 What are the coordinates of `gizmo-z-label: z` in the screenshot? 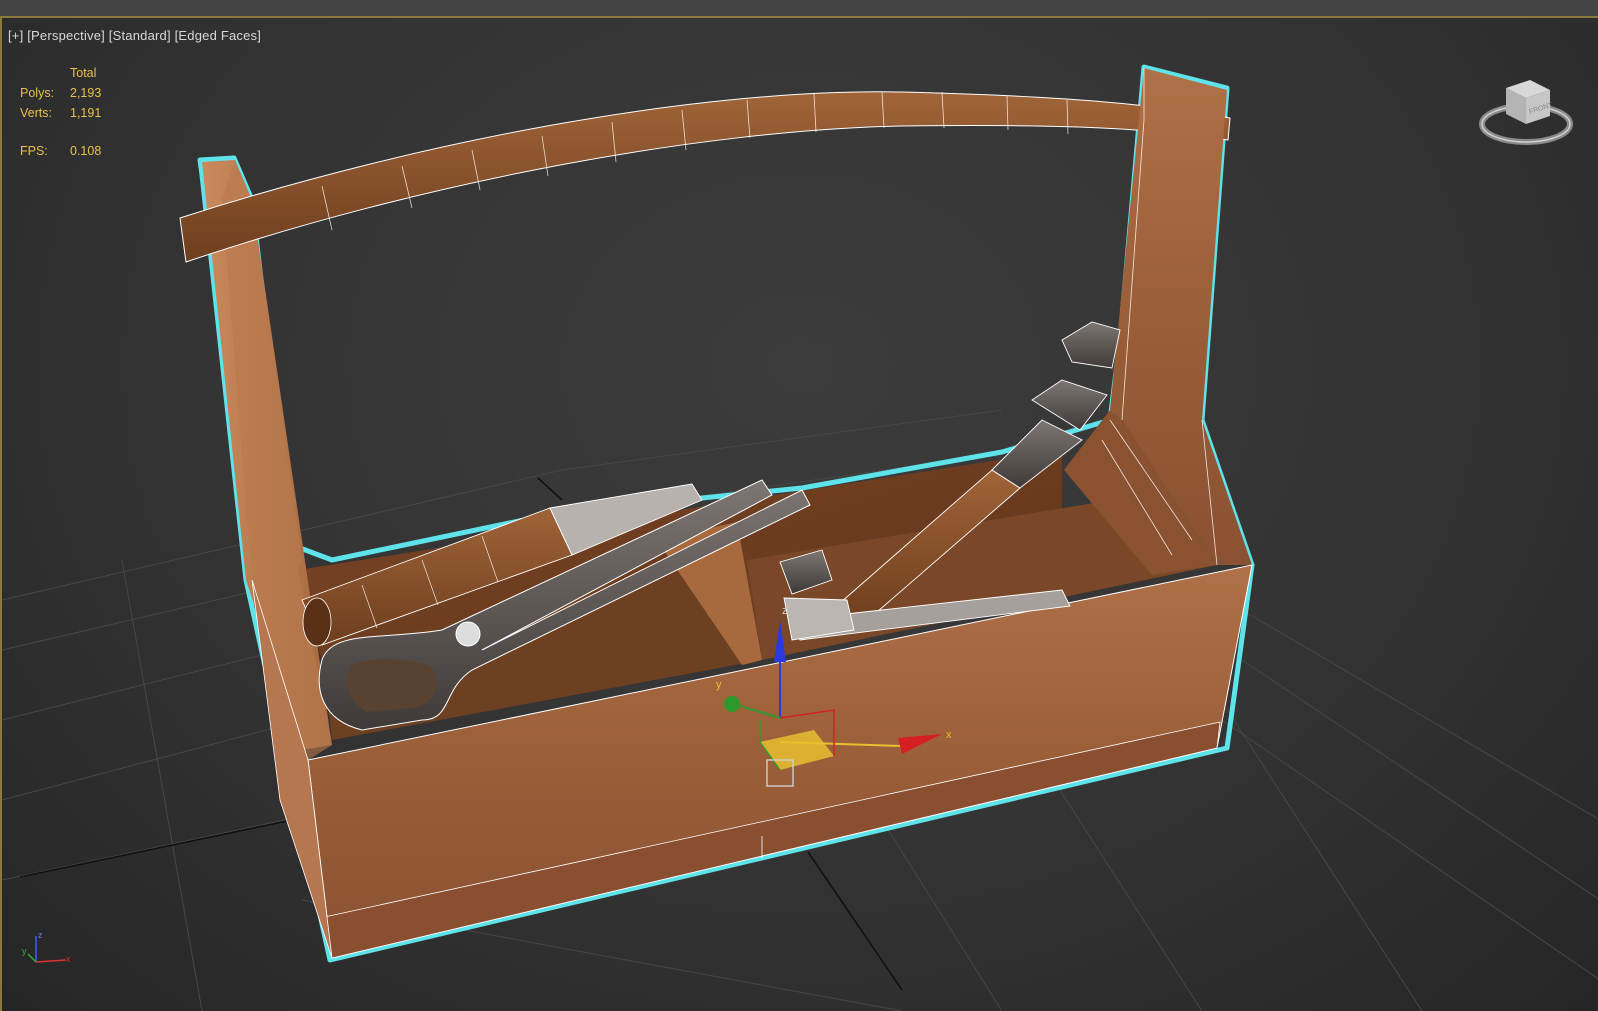 It's located at (785, 611).